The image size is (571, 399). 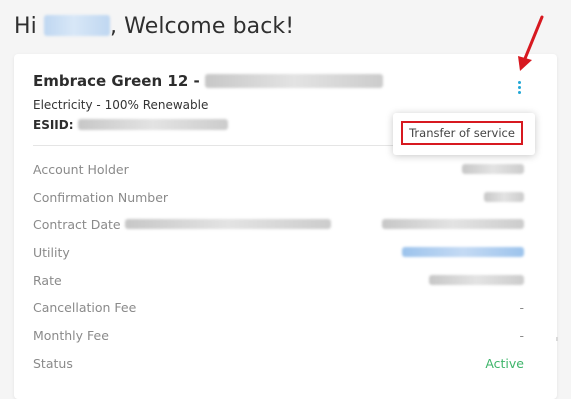 I want to click on welcome-heading: Hi , Welcome back!, so click(x=154, y=26).